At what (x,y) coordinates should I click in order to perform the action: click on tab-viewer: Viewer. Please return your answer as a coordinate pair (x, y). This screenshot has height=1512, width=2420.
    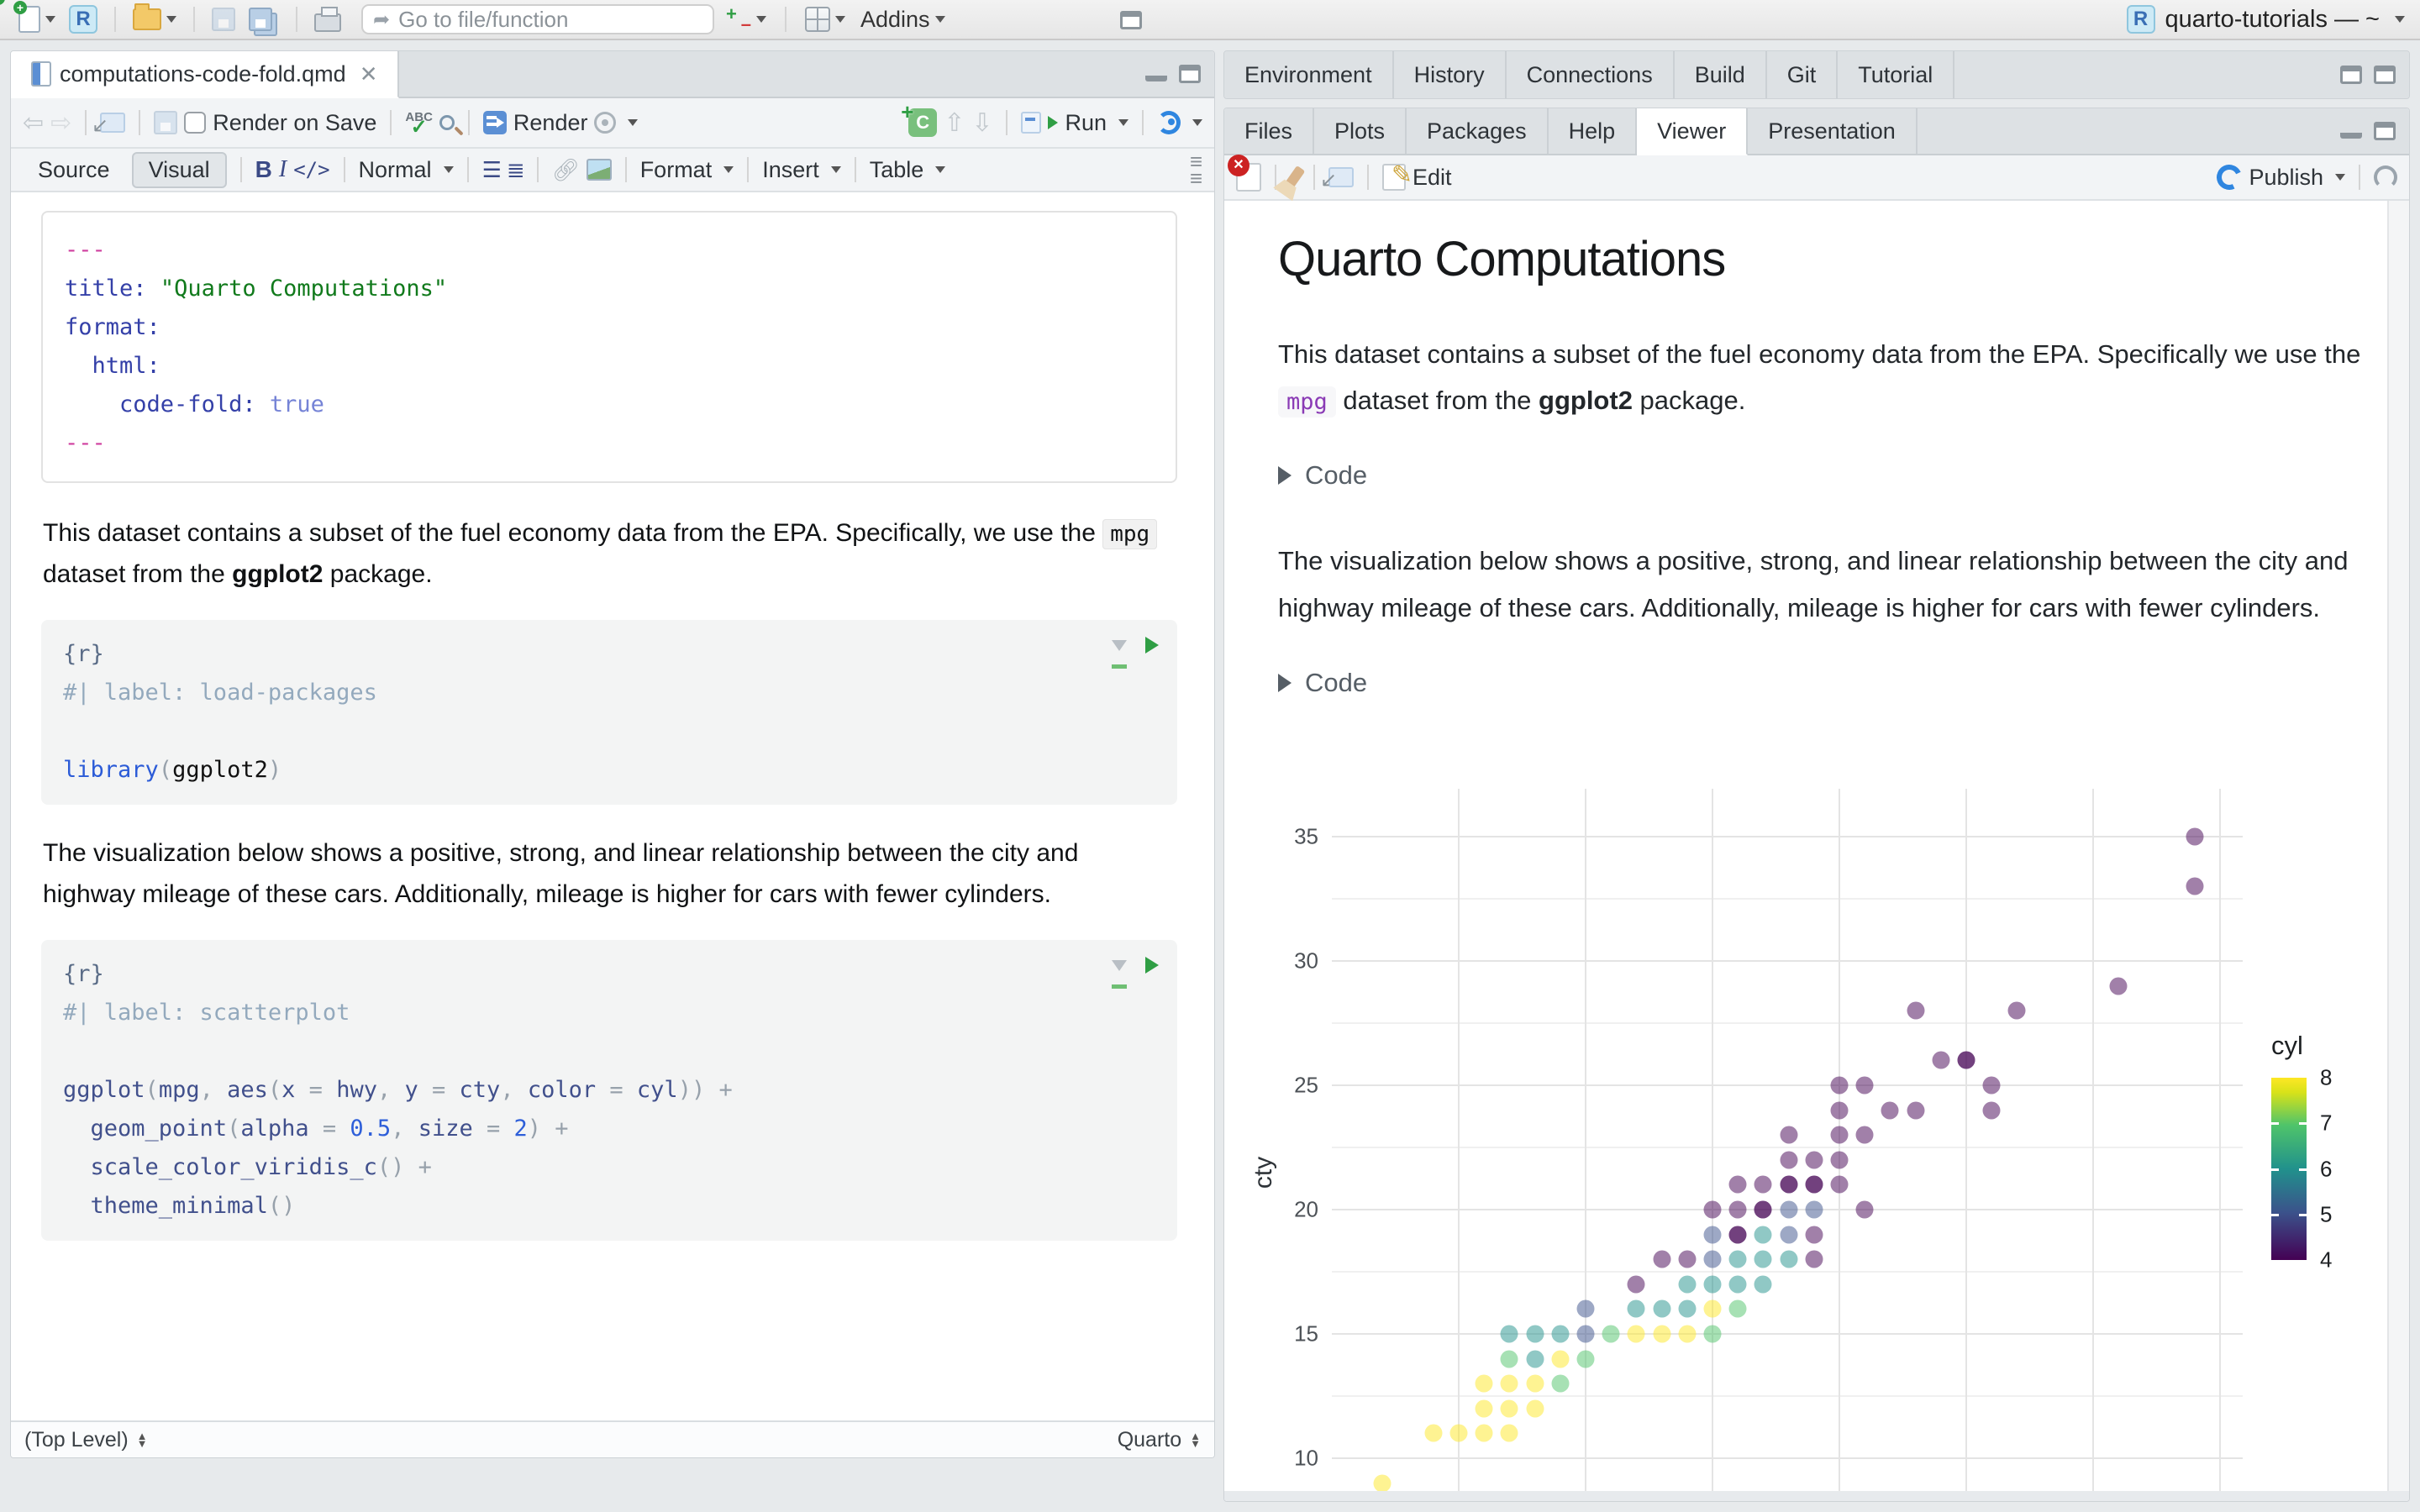
    Looking at the image, I should click on (1693, 131).